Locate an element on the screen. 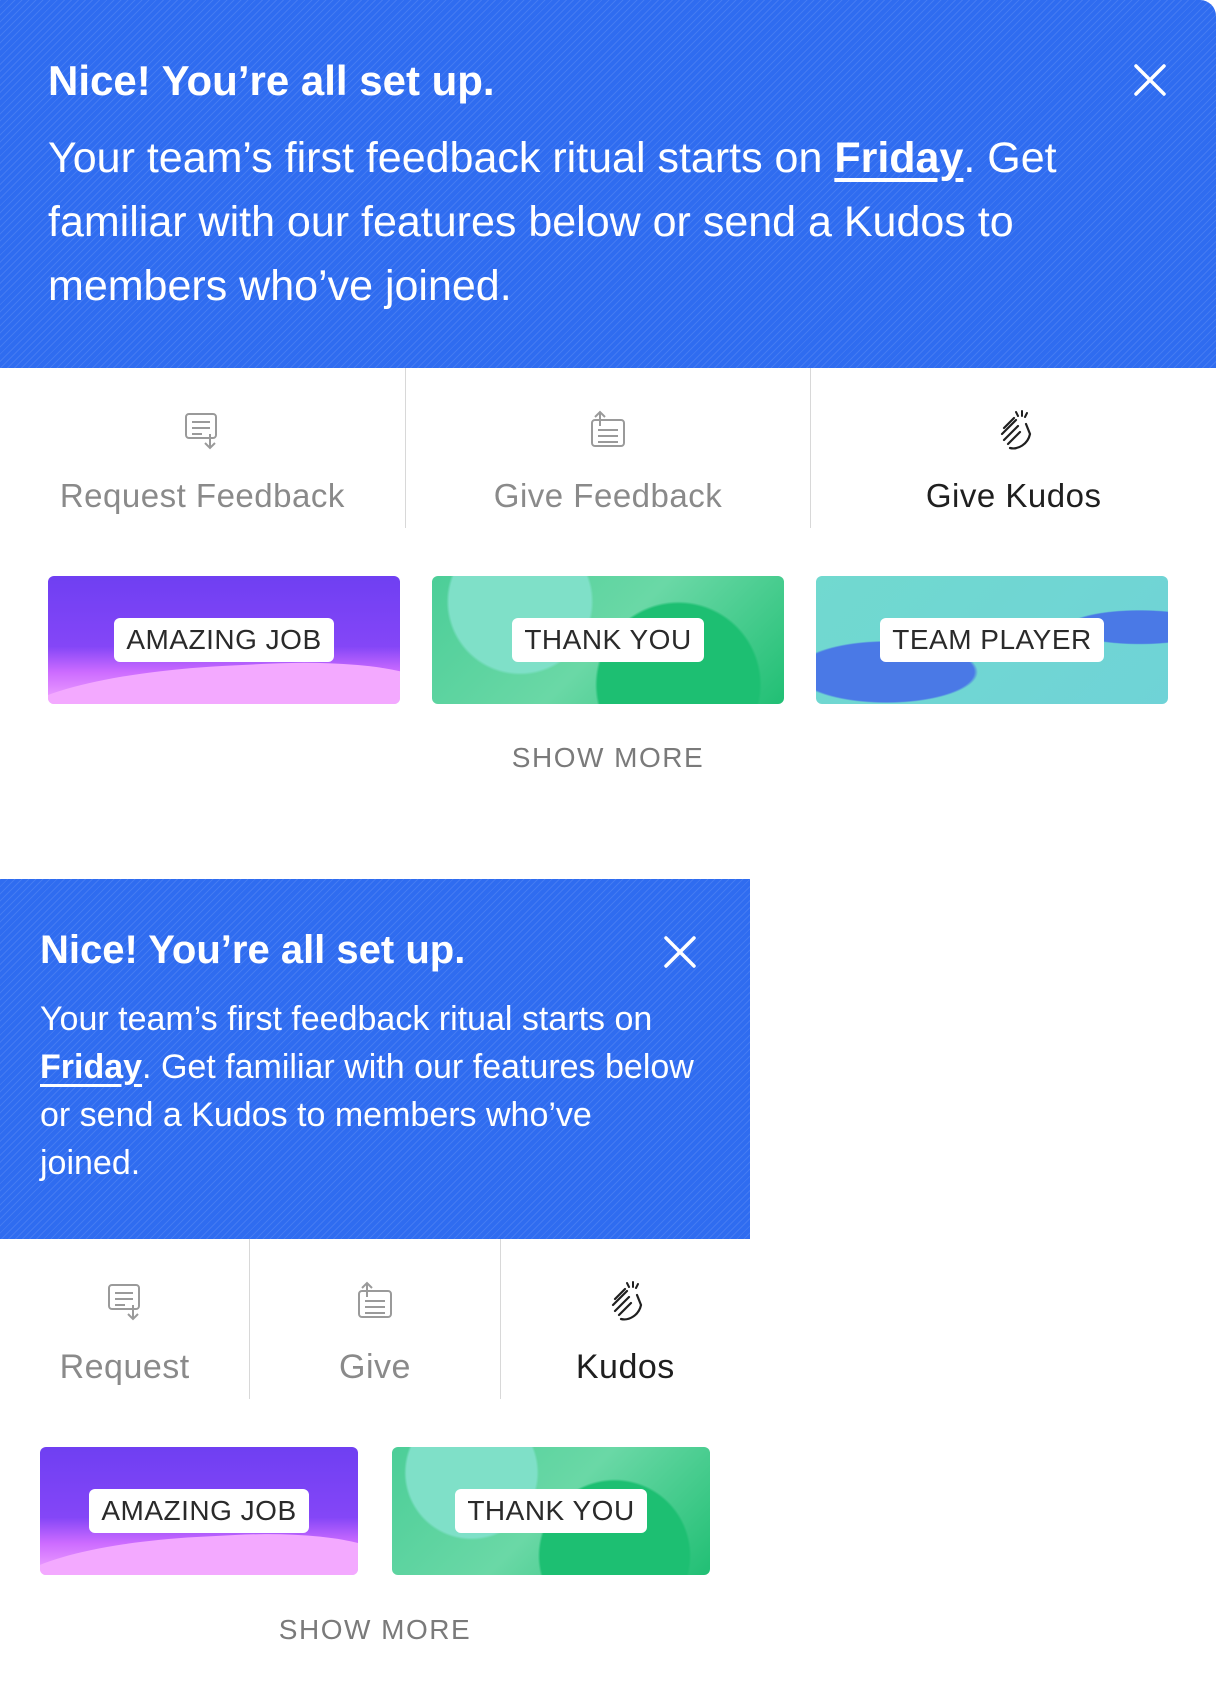  tab-label: Give Kudos is located at coordinates (1013, 495).